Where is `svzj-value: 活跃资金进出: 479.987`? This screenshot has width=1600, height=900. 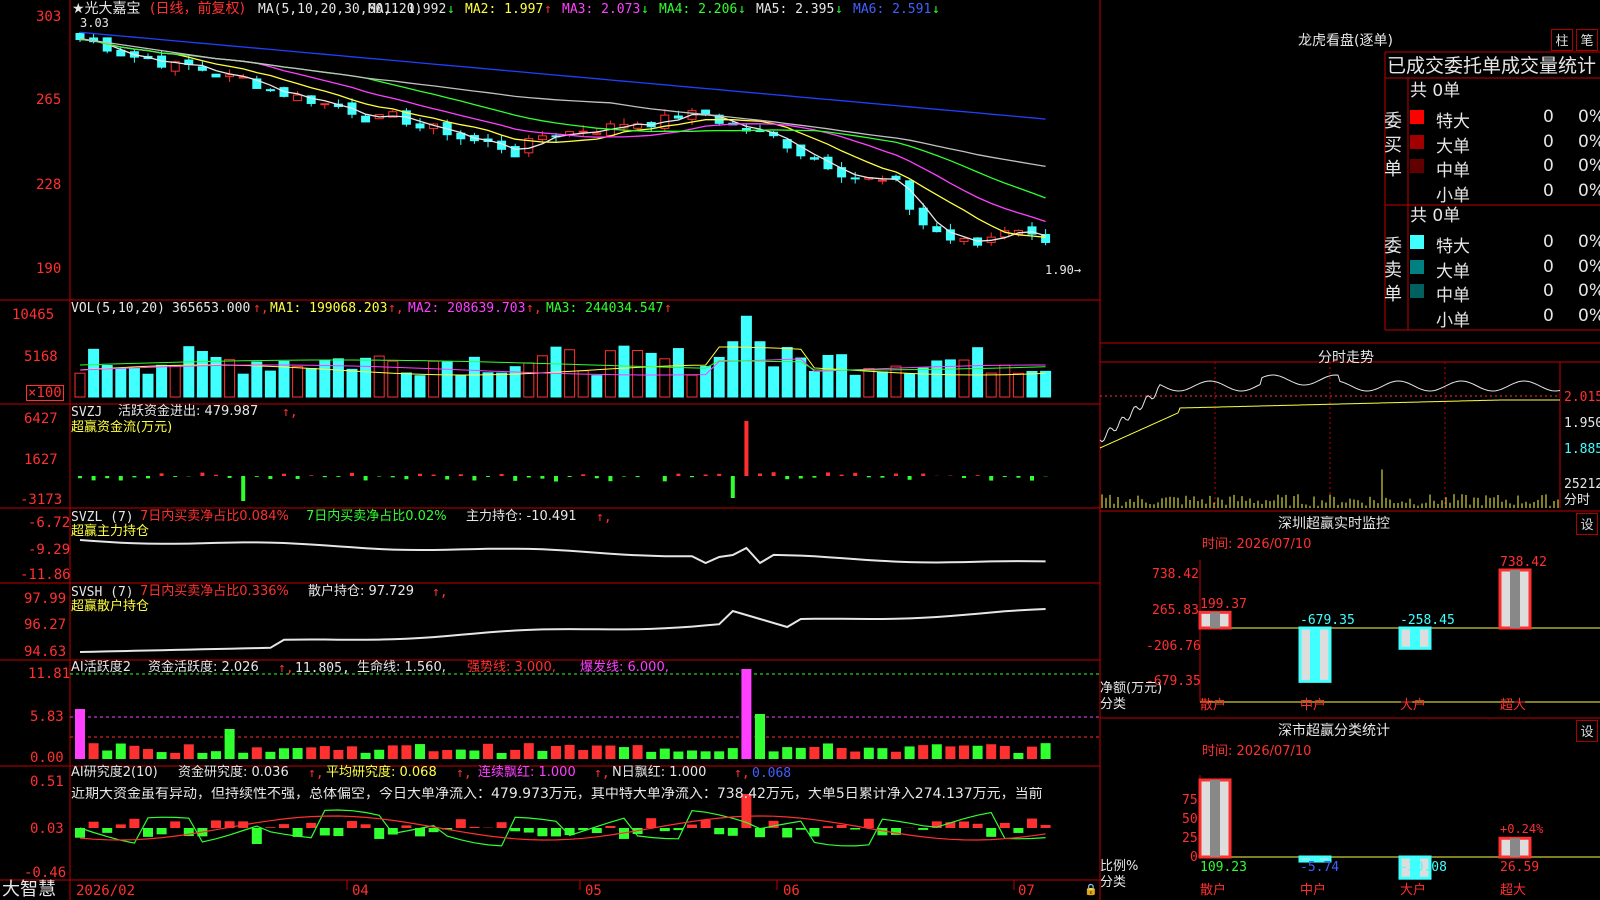 svzj-value: 活跃资金进出: 479.987 is located at coordinates (188, 411).